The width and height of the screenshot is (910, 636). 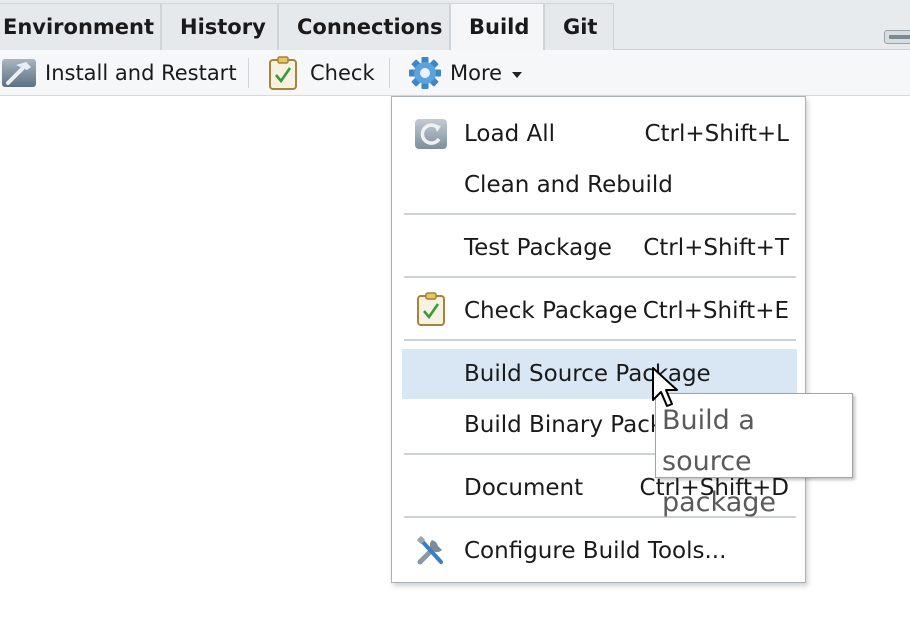 I want to click on chevron-down-icon, so click(x=517, y=75).